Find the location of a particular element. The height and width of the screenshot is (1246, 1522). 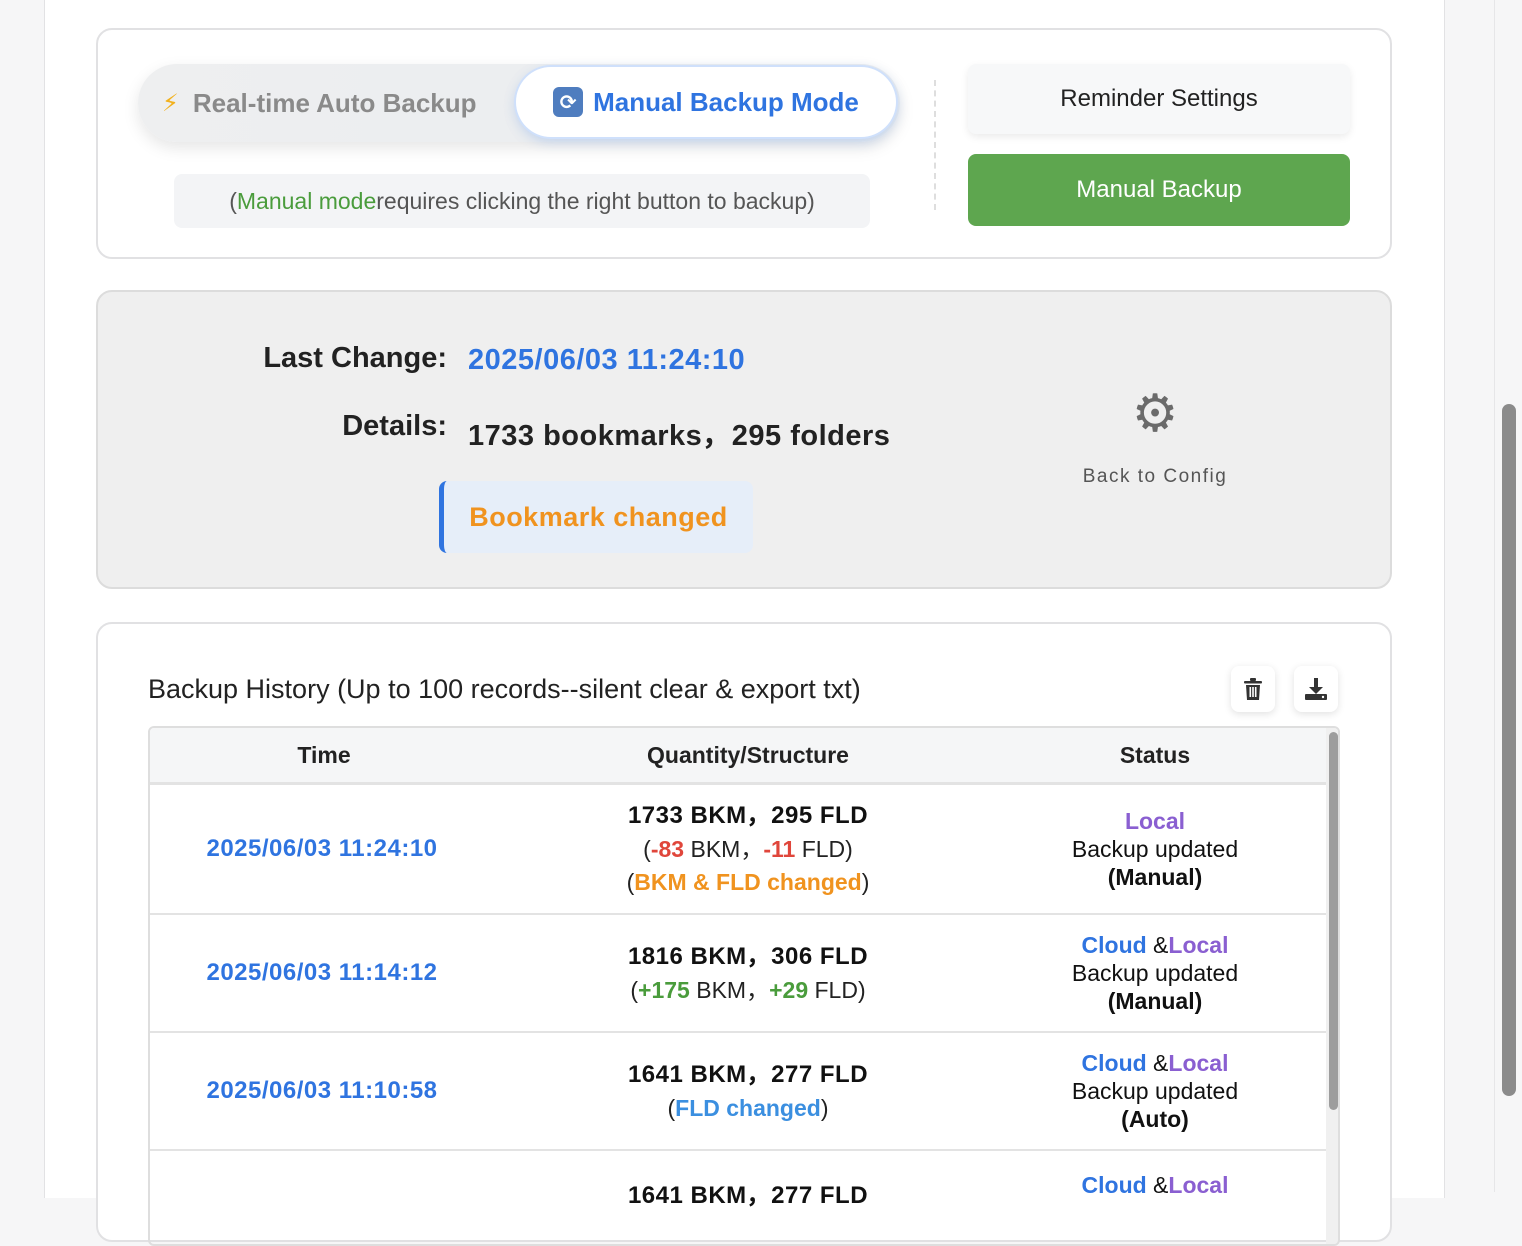

status-cell: Cloud &Local Backup updated (Manual) is located at coordinates (1154, 973).